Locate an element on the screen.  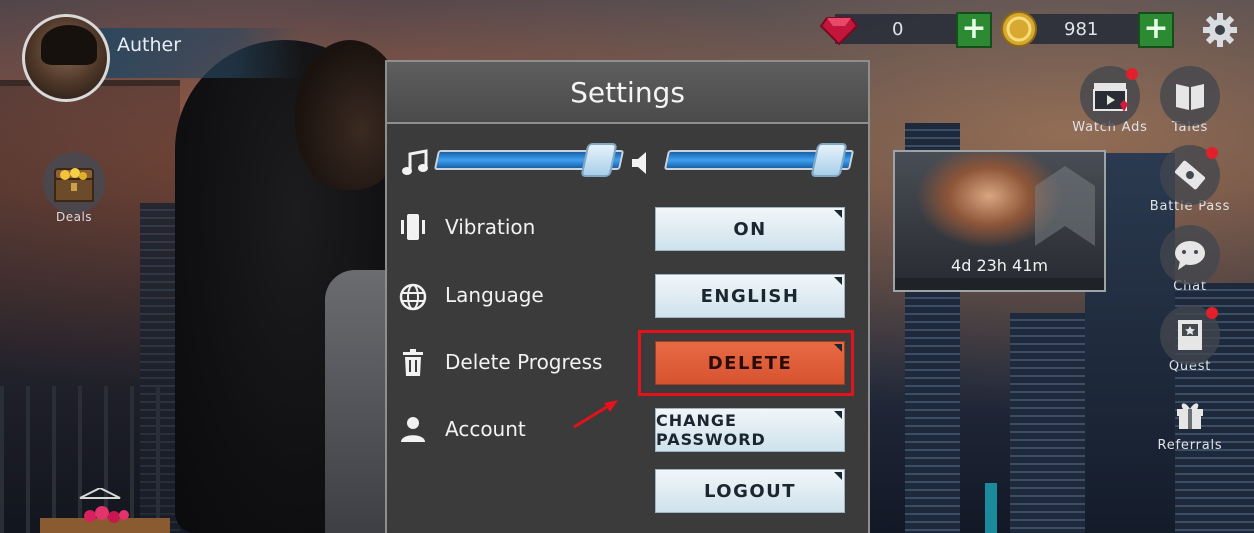
quest-button: Quest is located at coordinates (1190, 339).